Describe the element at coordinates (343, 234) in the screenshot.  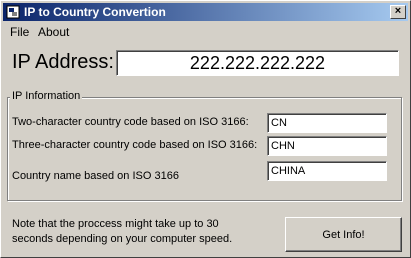
I see `get-info-button: Get Info!` at that location.